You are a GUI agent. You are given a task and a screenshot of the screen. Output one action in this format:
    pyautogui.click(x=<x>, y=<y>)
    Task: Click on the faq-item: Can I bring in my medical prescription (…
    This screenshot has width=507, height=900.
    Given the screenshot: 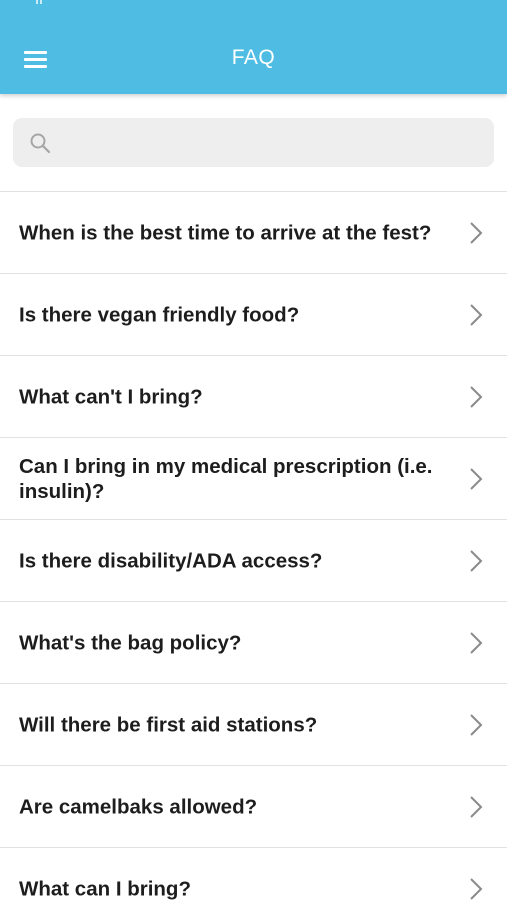 What is the action you would take?
    pyautogui.click(x=253, y=479)
    